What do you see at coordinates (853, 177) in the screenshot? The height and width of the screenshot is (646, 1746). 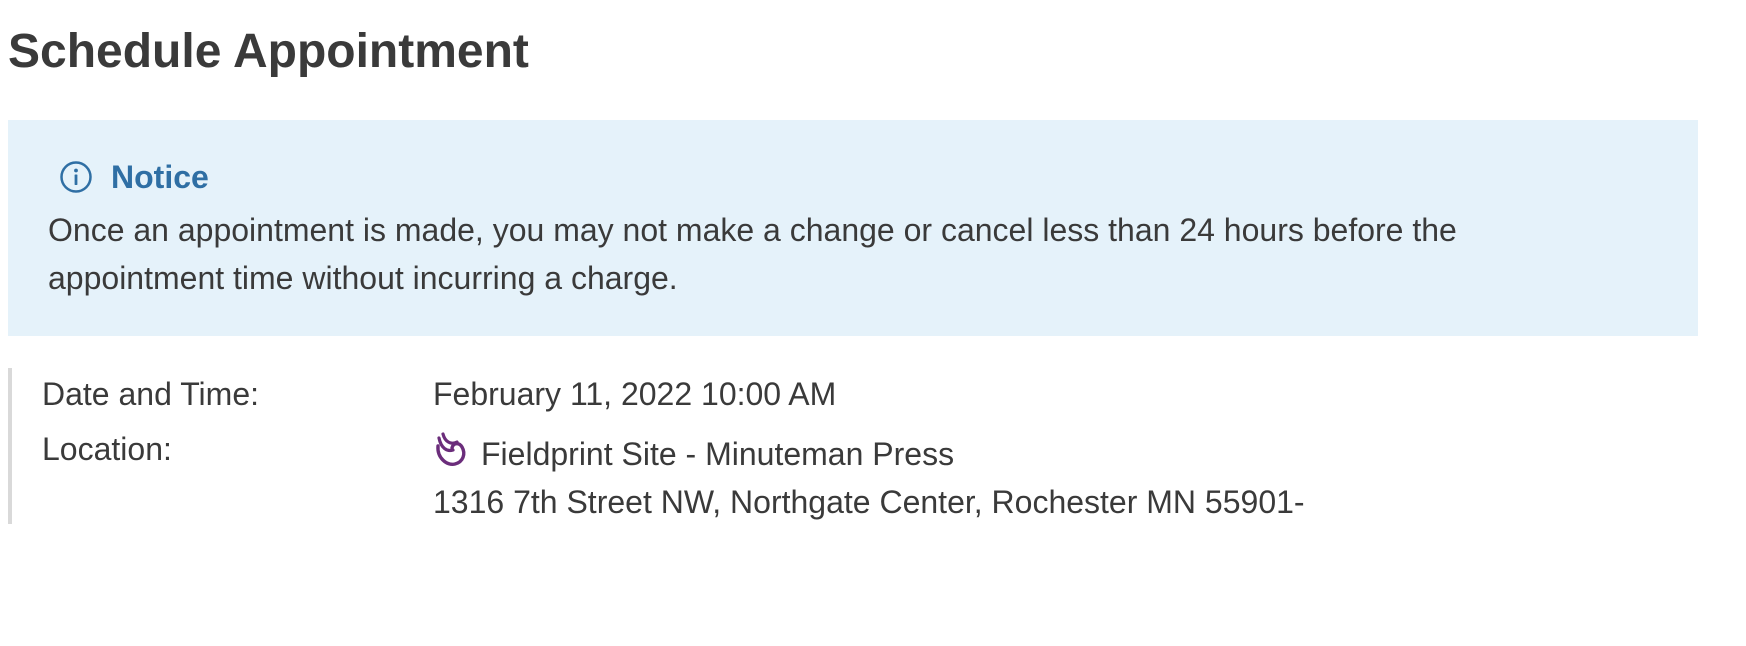 I see `notice-header: Notice` at bounding box center [853, 177].